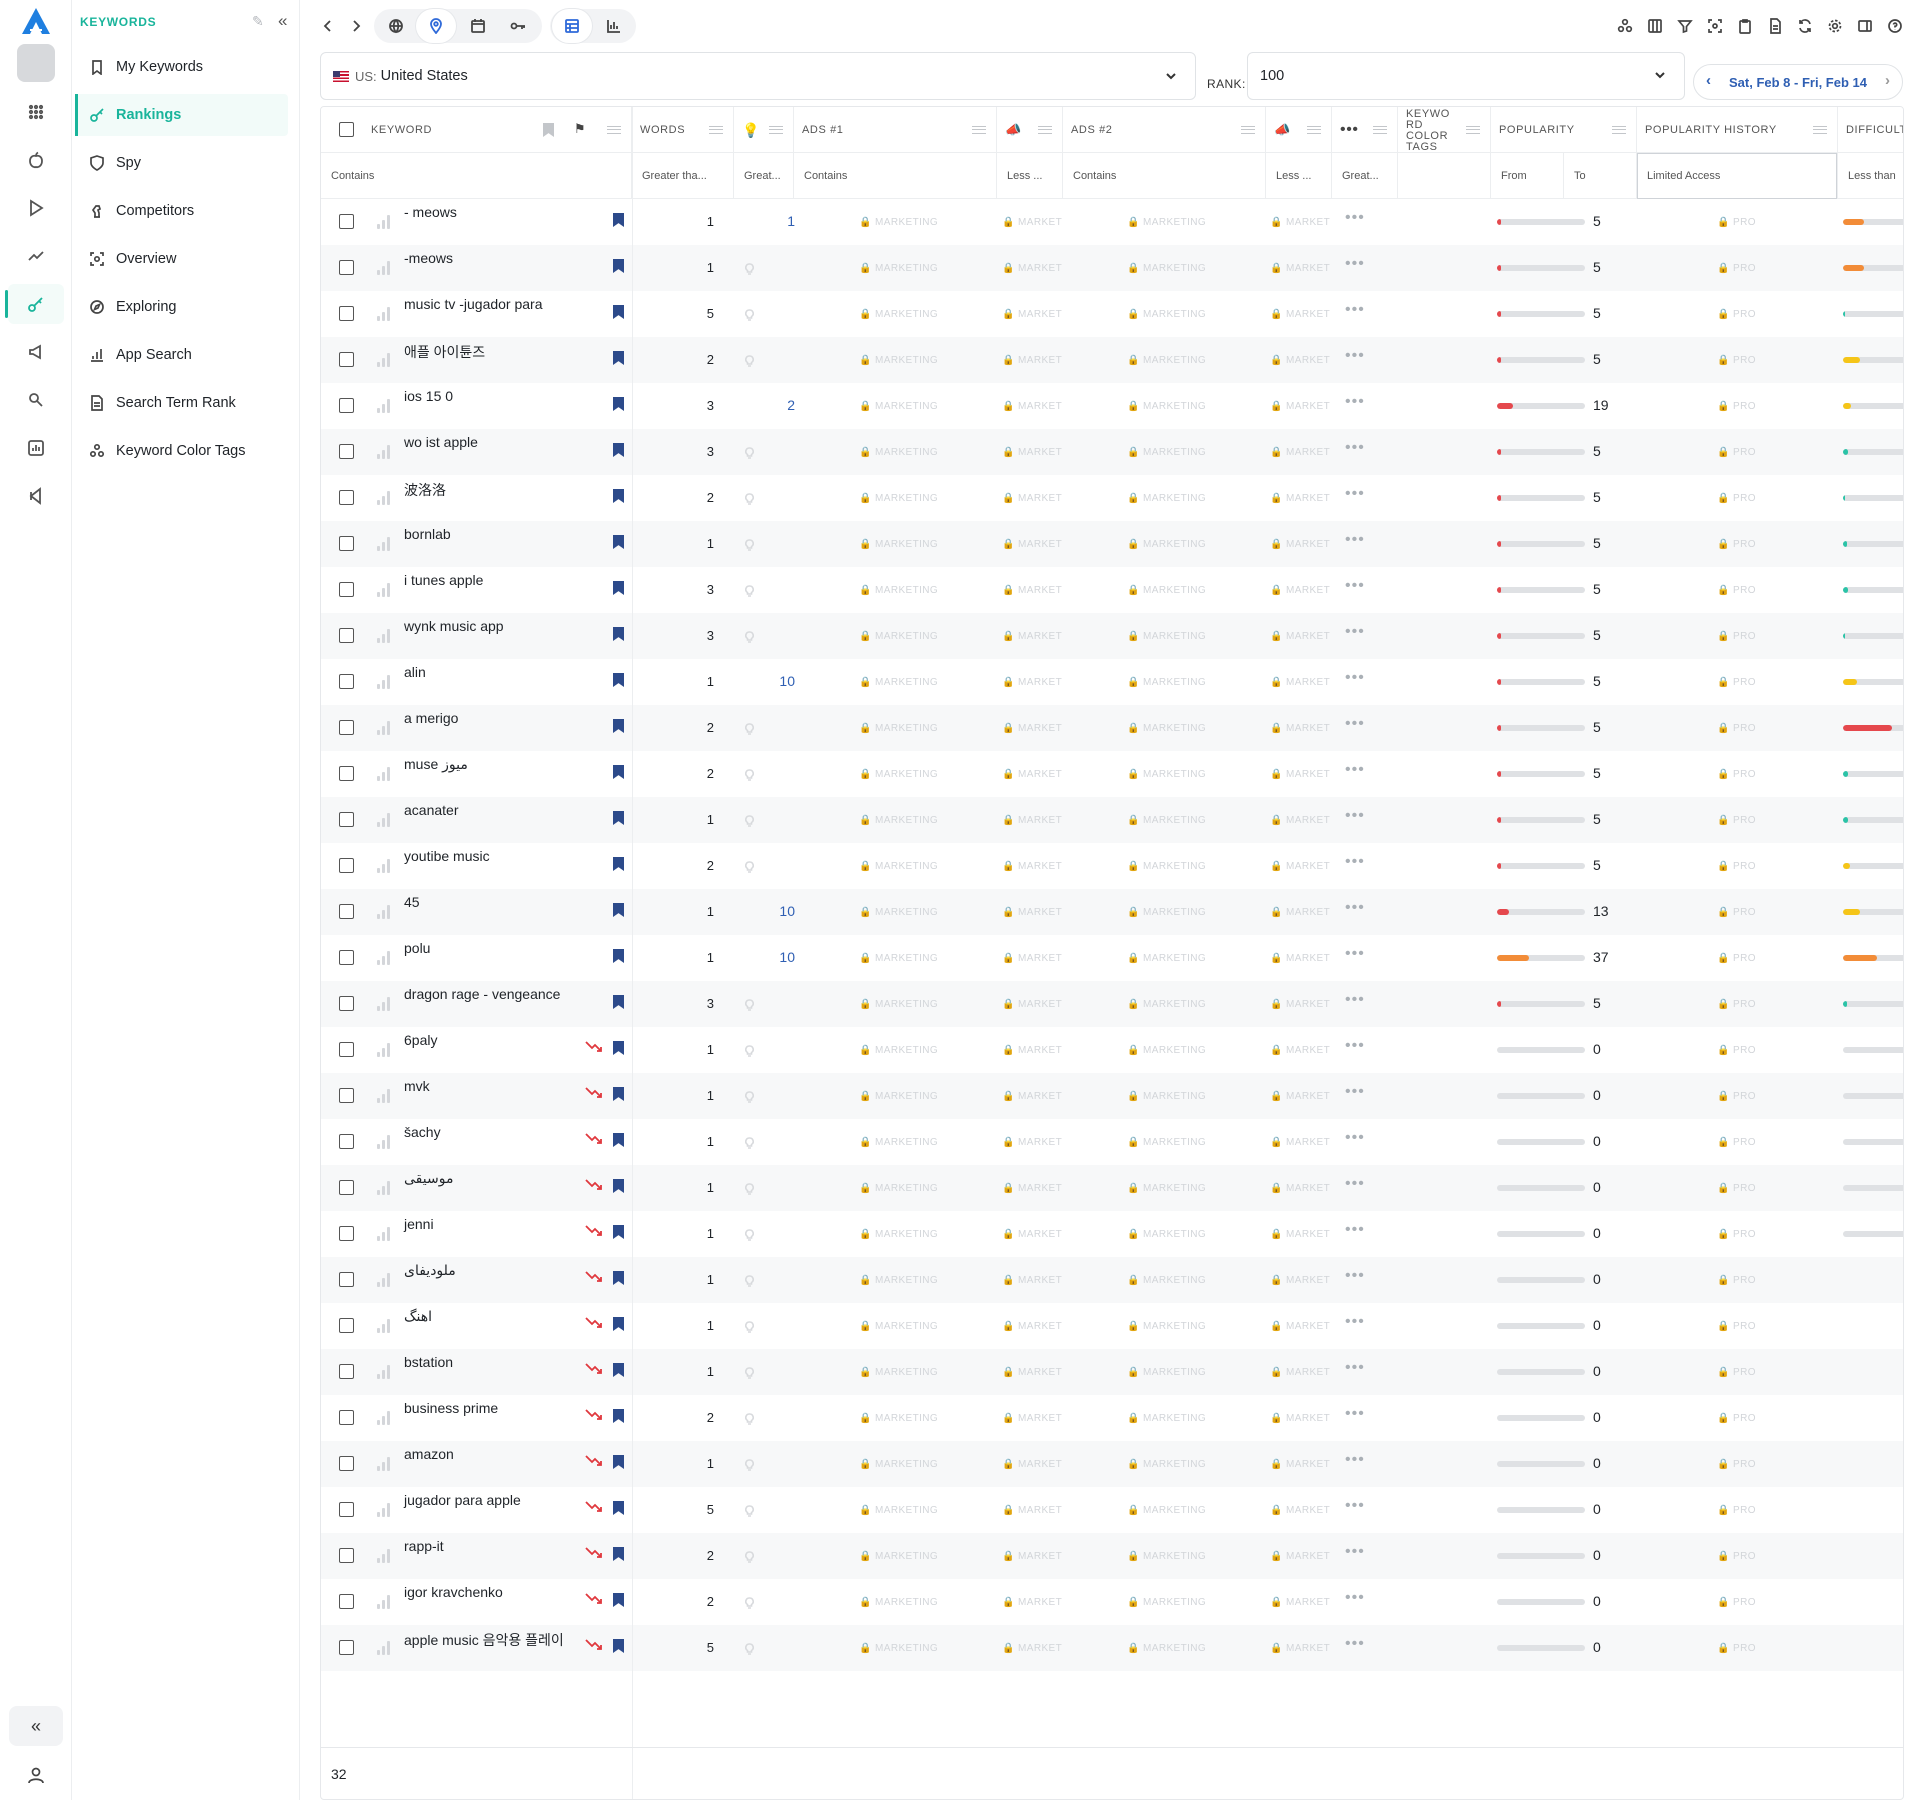 The width and height of the screenshot is (1920, 1800). I want to click on sidebar-item-my-keywords: My Keywords, so click(182, 67).